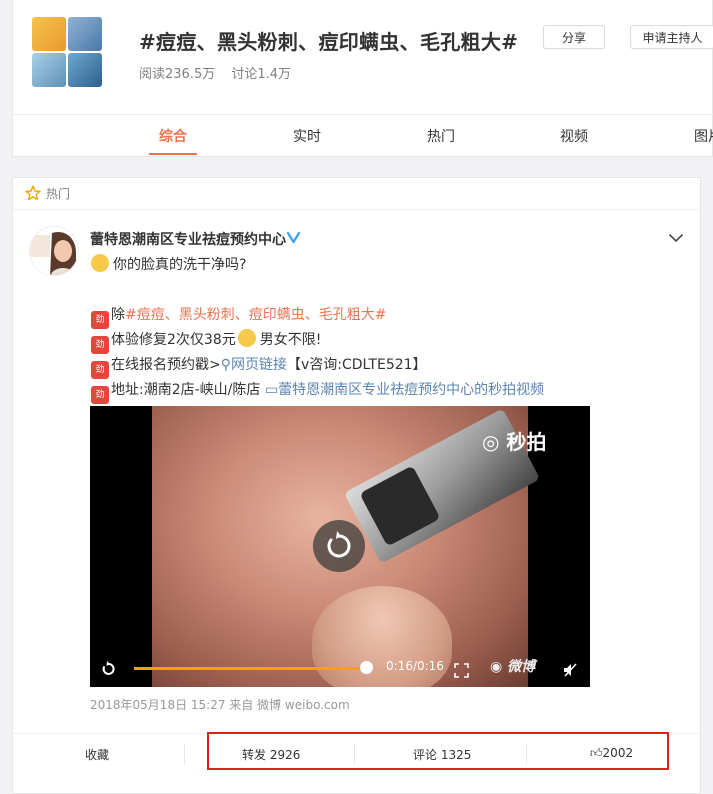 Image resolution: width=713 pixels, height=794 pixels. I want to click on post-line: 劲在线报名预约戳>⚲网页链接【v咨询:CDLTE521】, so click(259, 366).